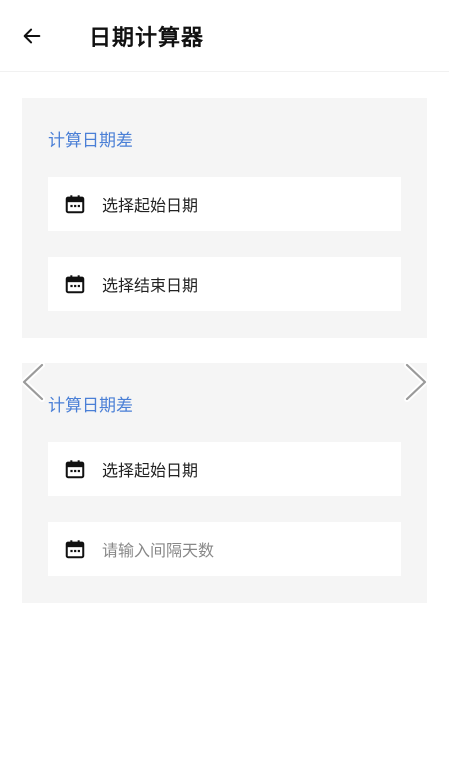 Image resolution: width=449 pixels, height=769 pixels. What do you see at coordinates (224, 36) in the screenshot?
I see `top-bar: 日期计算器` at bounding box center [224, 36].